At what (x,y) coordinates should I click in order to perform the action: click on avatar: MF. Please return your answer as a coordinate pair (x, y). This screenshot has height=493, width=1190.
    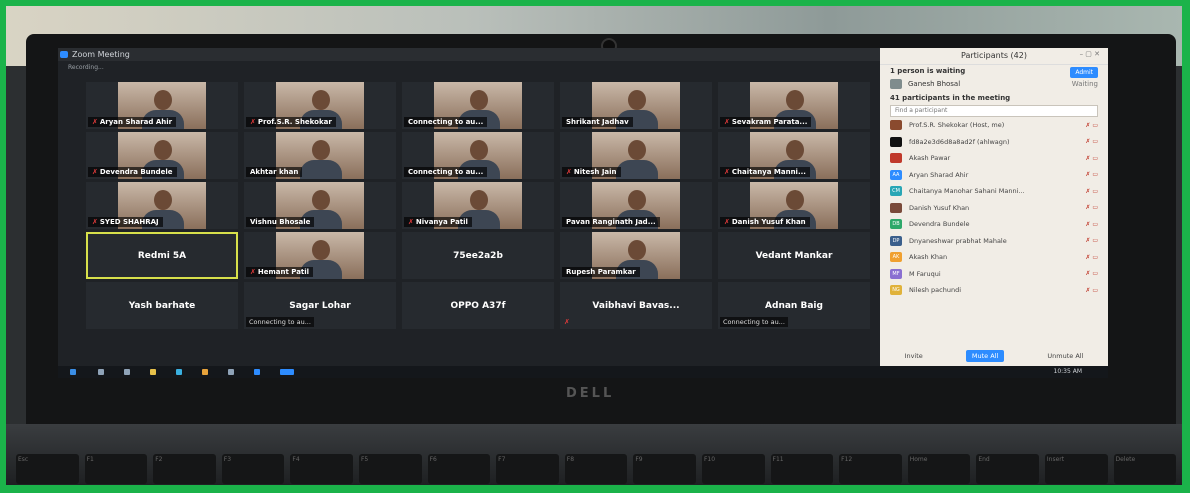
    Looking at the image, I should click on (896, 273).